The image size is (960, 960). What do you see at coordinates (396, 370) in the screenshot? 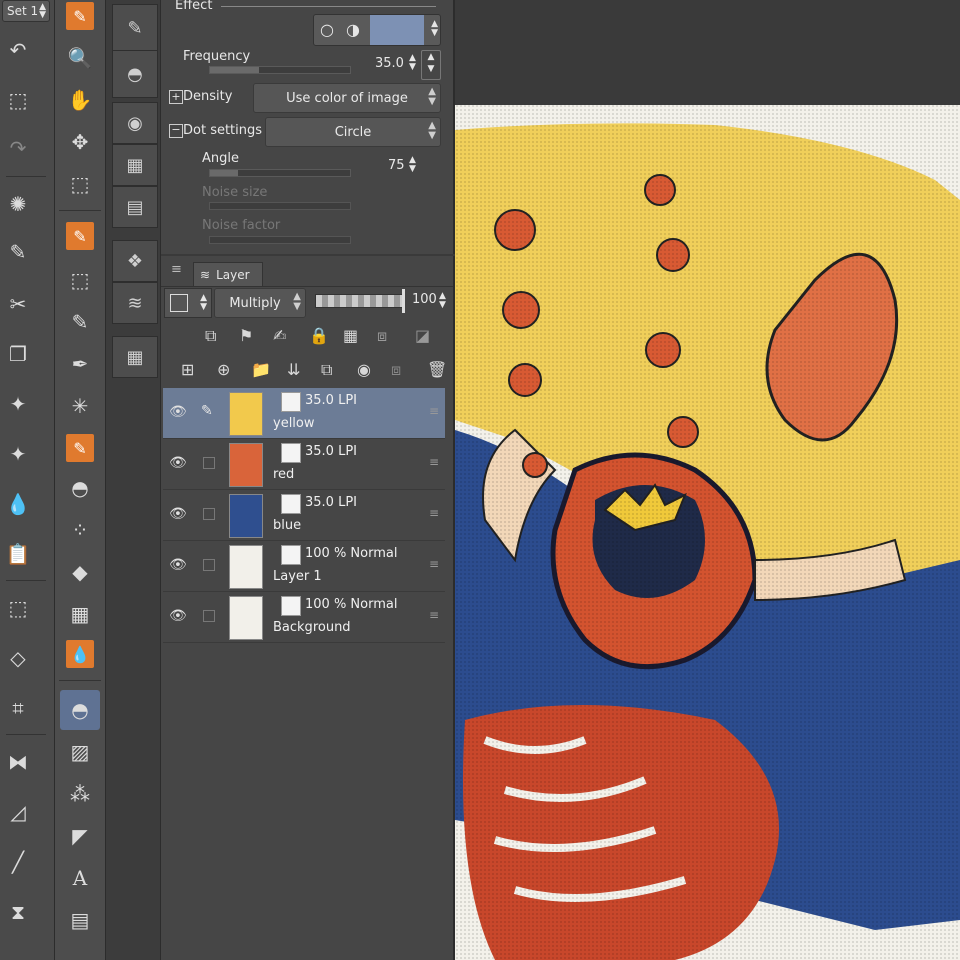
I see `apply-mask-icon: ⧈` at bounding box center [396, 370].